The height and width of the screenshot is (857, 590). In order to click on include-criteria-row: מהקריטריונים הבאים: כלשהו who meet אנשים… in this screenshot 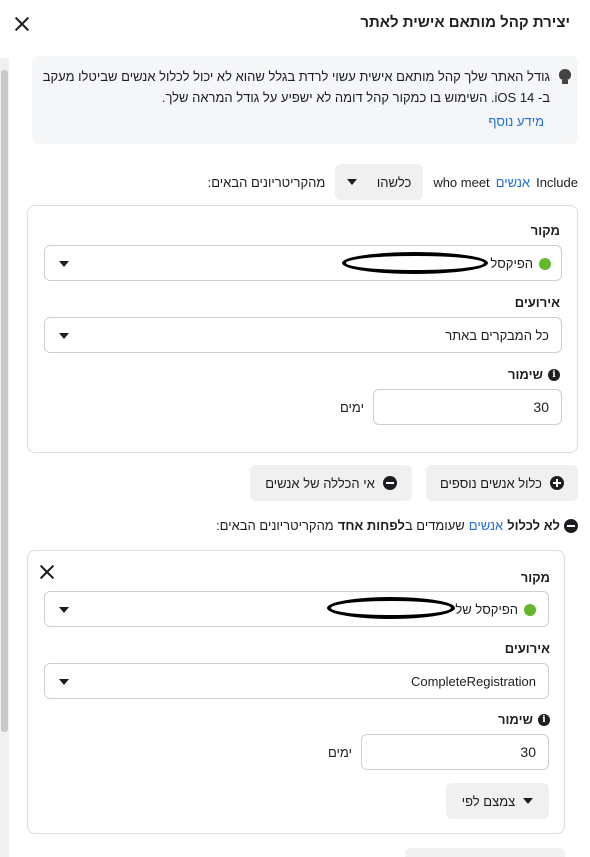, I will do `click(393, 182)`.